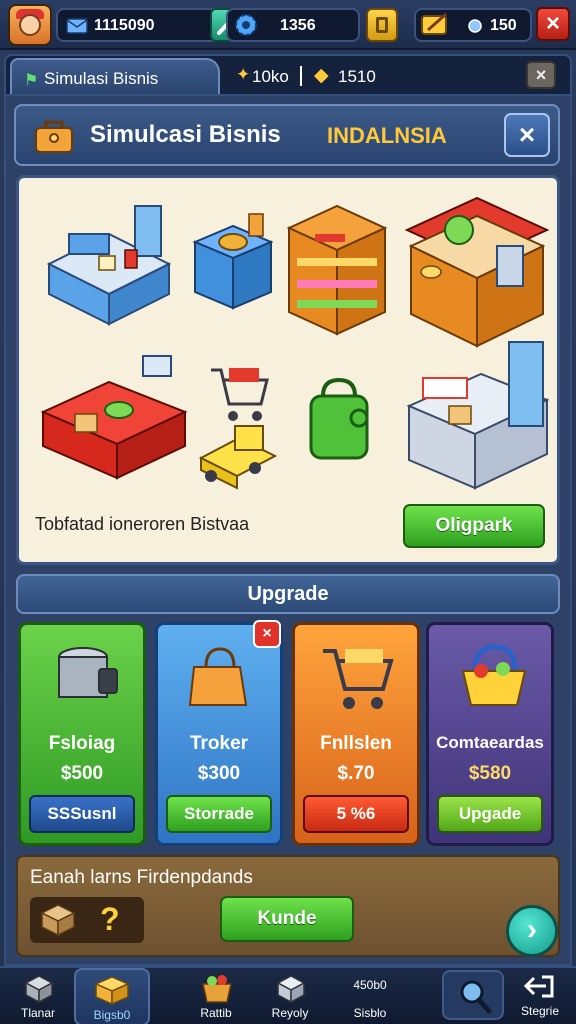 The width and height of the screenshot is (576, 1024). I want to click on shopping-cart-icon, so click(240, 395).